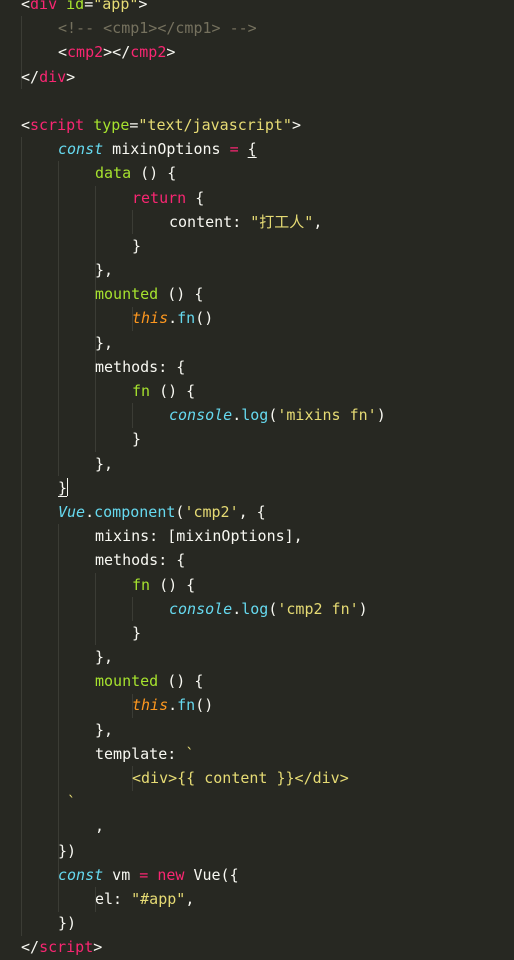 The image size is (514, 960). Describe the element at coordinates (53, 76) in the screenshot. I see `code-token: div` at that location.